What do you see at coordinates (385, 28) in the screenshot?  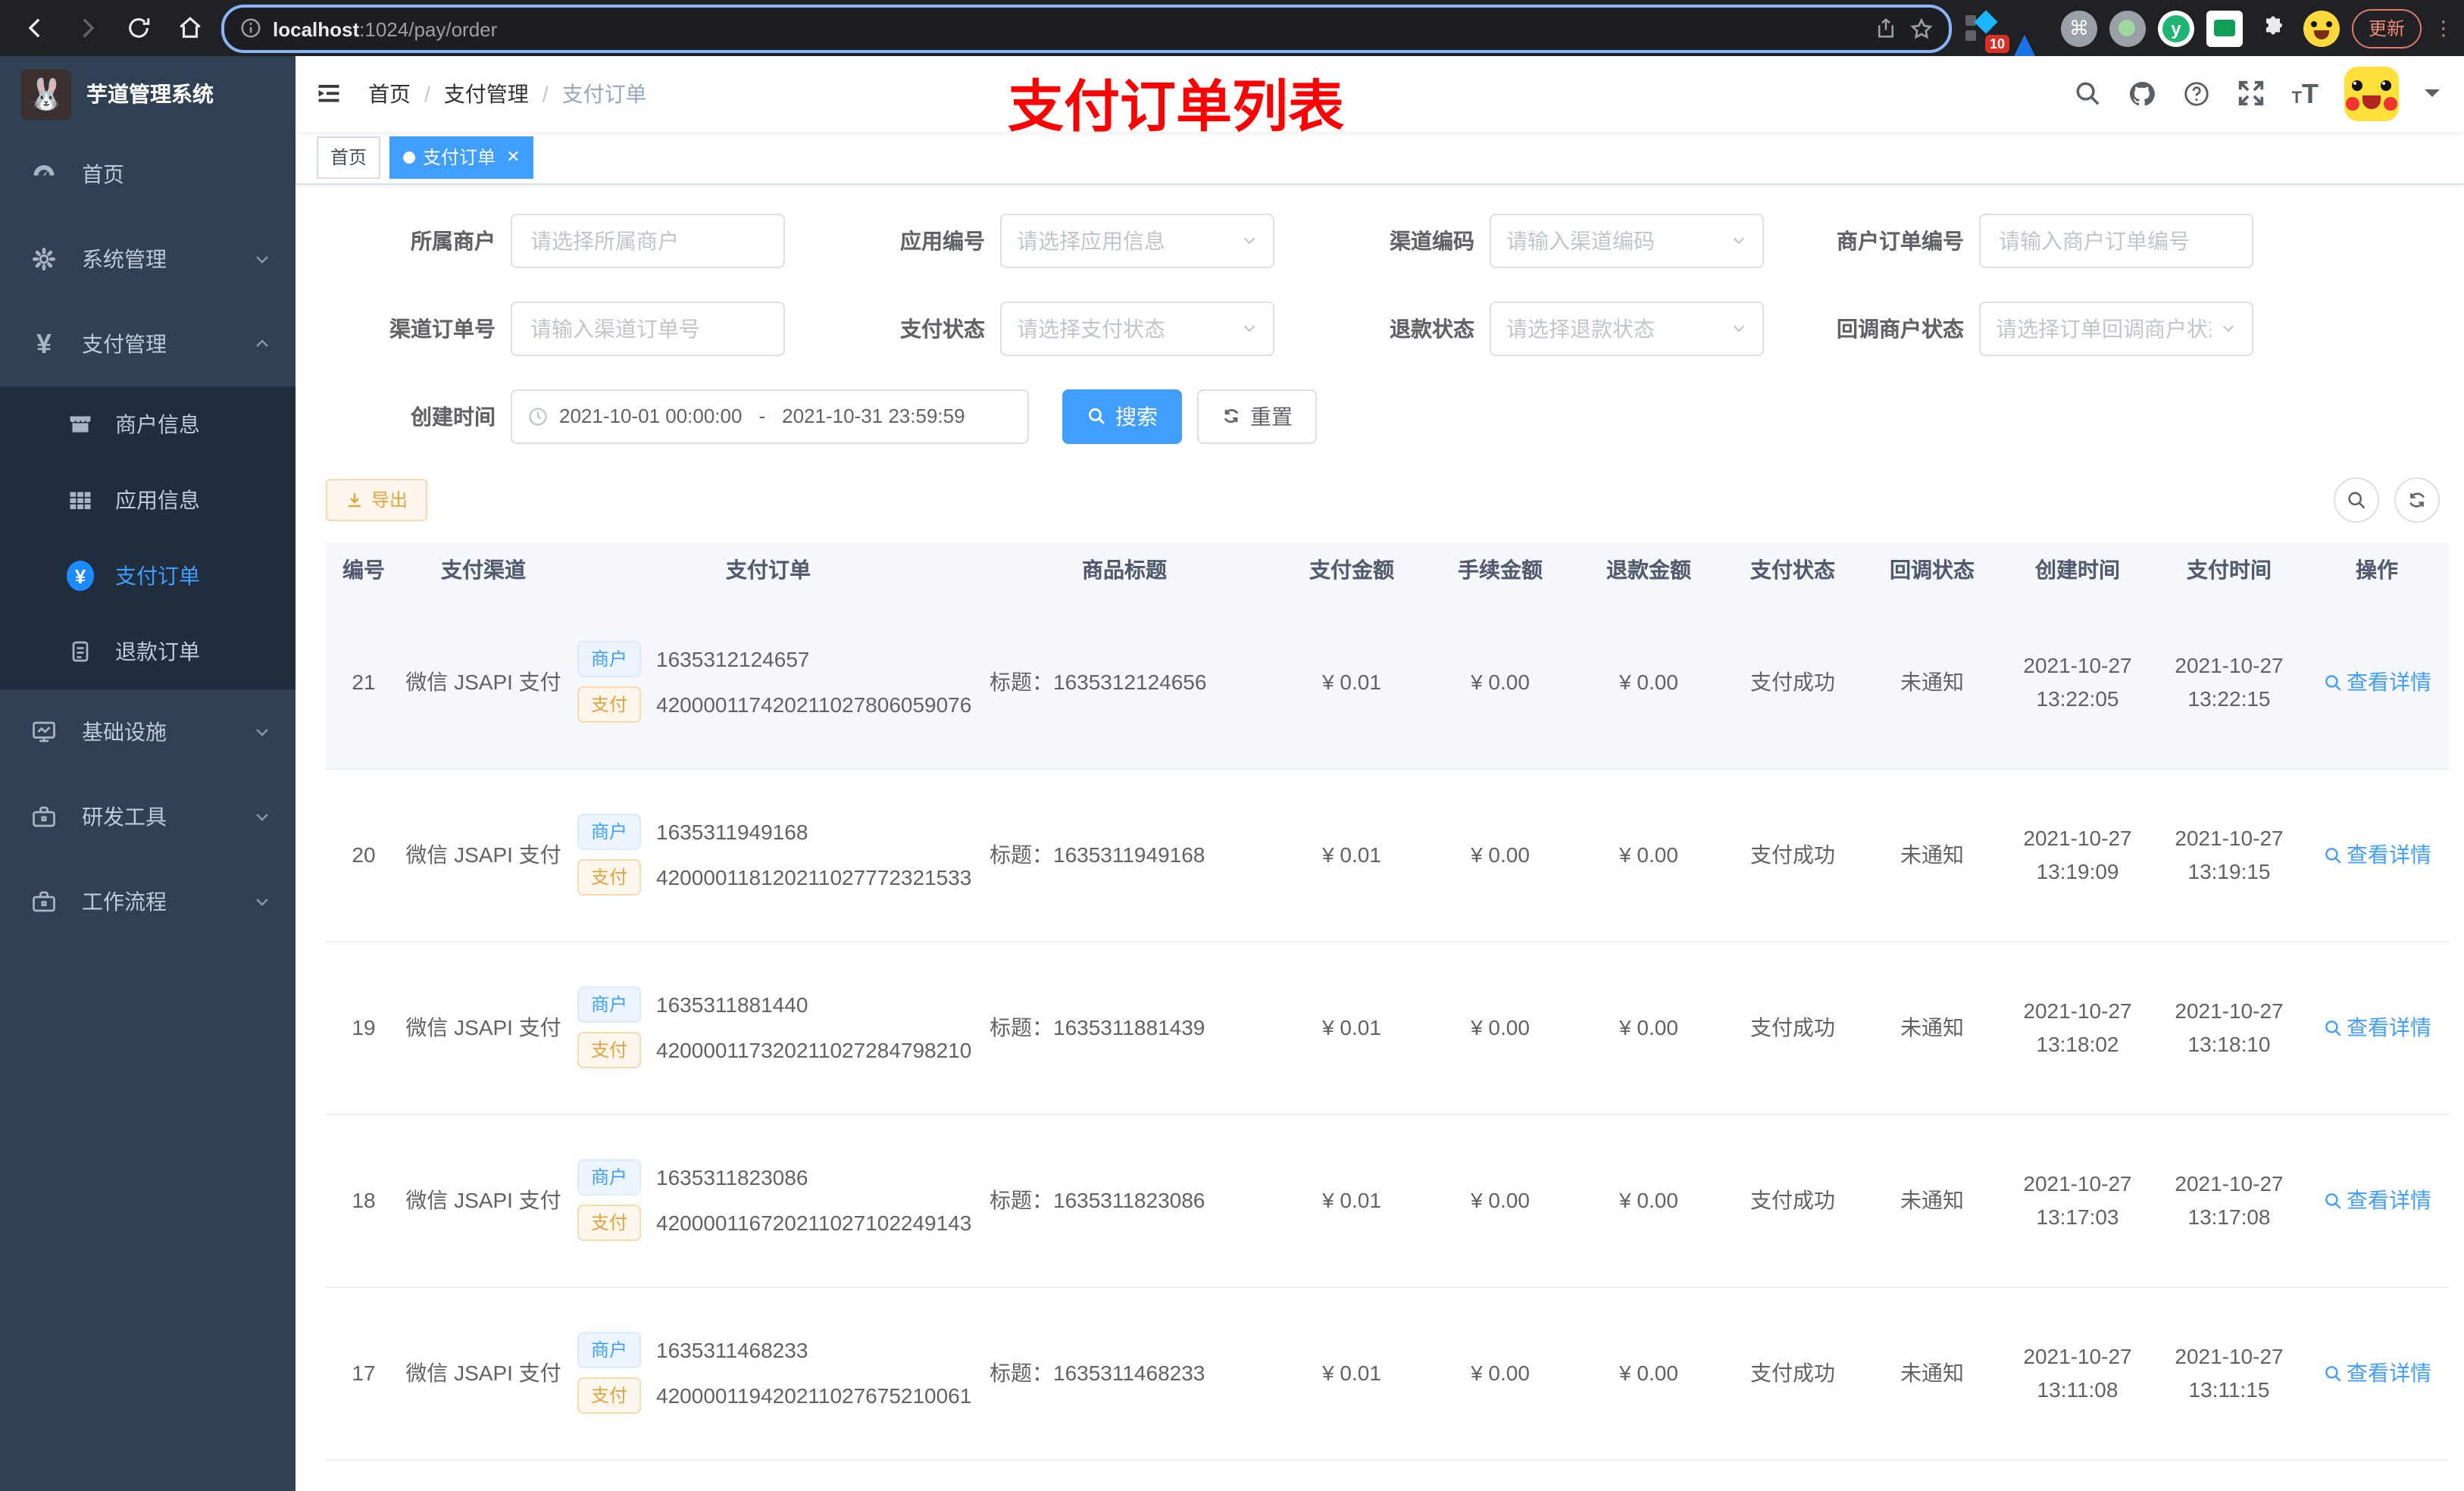 I see `url-text: localhost:1024/pay/order` at bounding box center [385, 28].